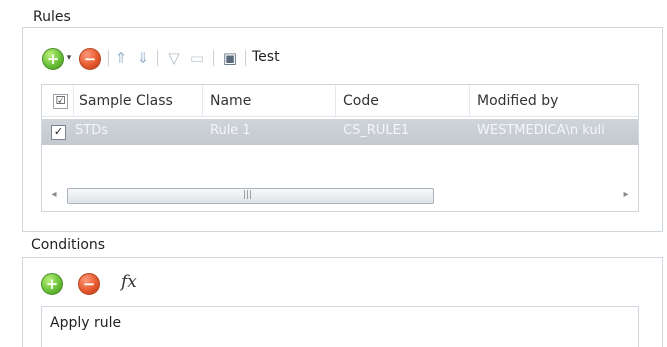  Describe the element at coordinates (60, 101) in the screenshot. I see `select-all-checkbox: ☑` at that location.